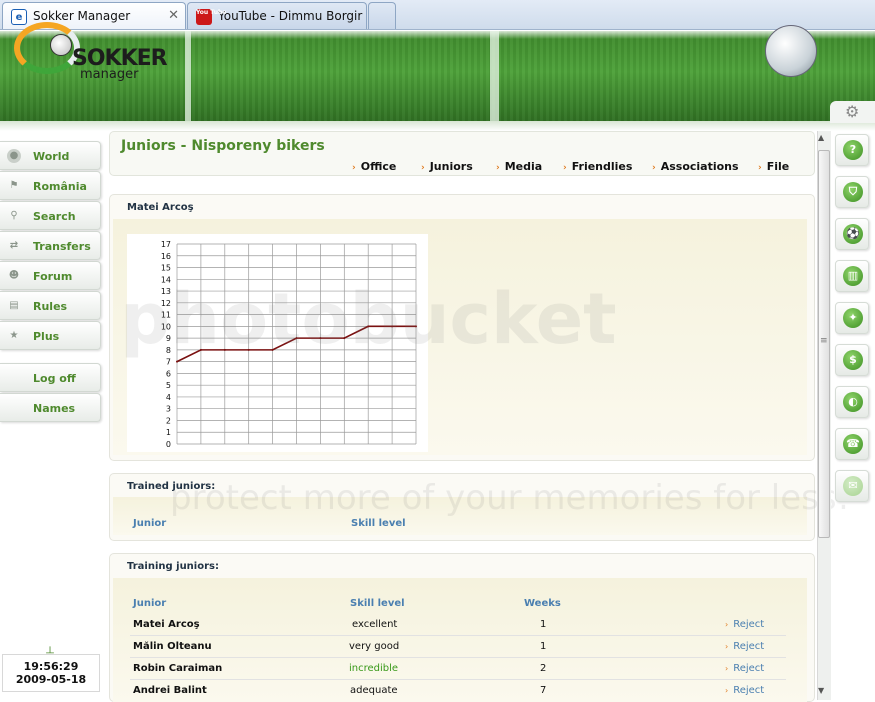 This screenshot has height=702, width=875. Describe the element at coordinates (374, 646) in the screenshot. I see `skill-level: very good` at that location.